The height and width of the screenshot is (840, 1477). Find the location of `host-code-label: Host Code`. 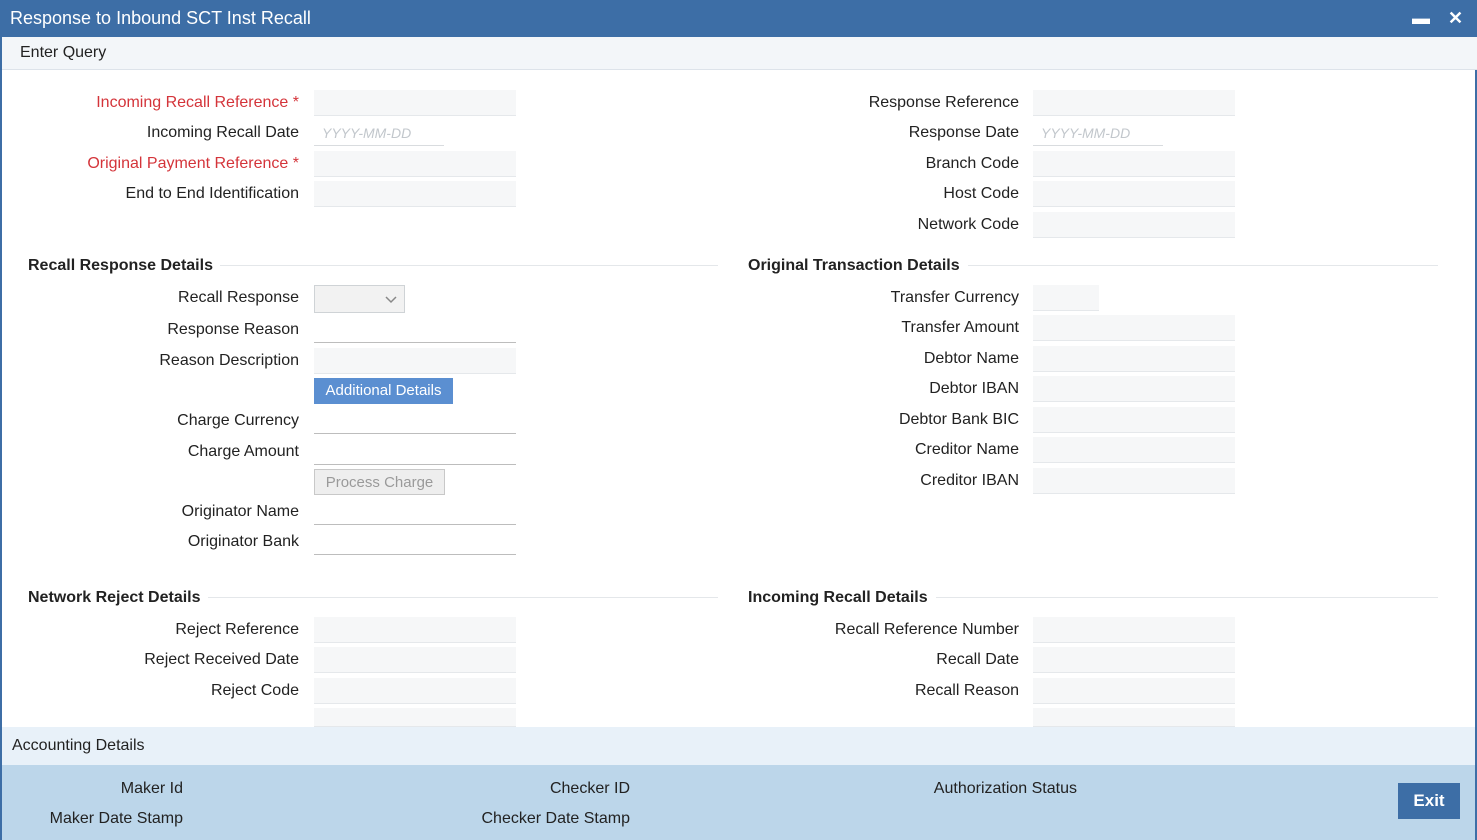

host-code-label: Host Code is located at coordinates (981, 193).